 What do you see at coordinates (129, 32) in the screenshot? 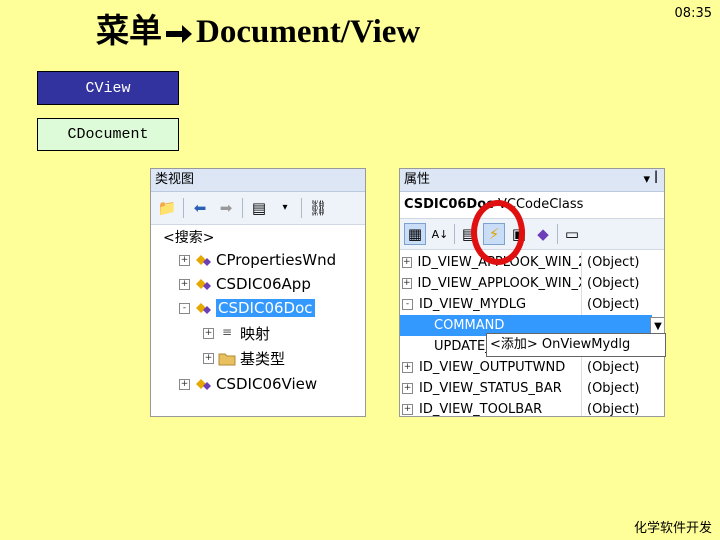
I see `title-left: 菜单` at bounding box center [129, 32].